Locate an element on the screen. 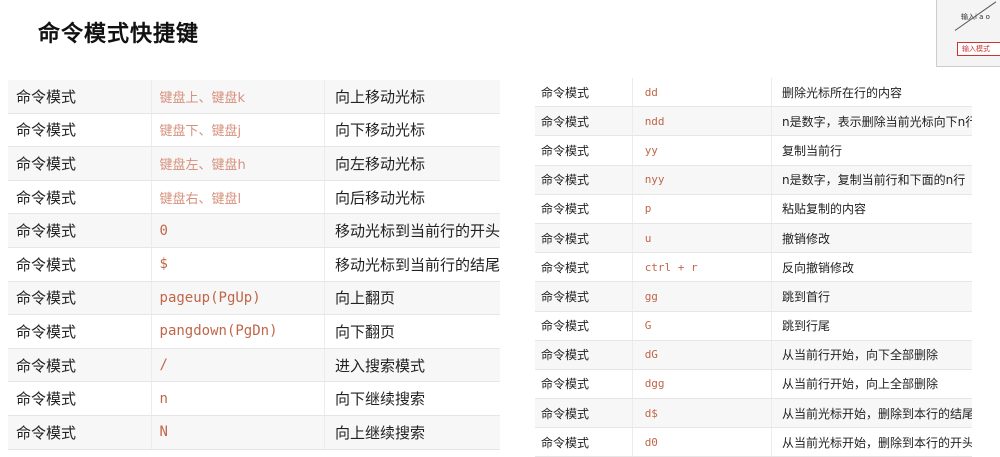 The image size is (1000, 457). table-row: 命令模式 pageup(PgUp) 向上翻页 is located at coordinates (254, 298).